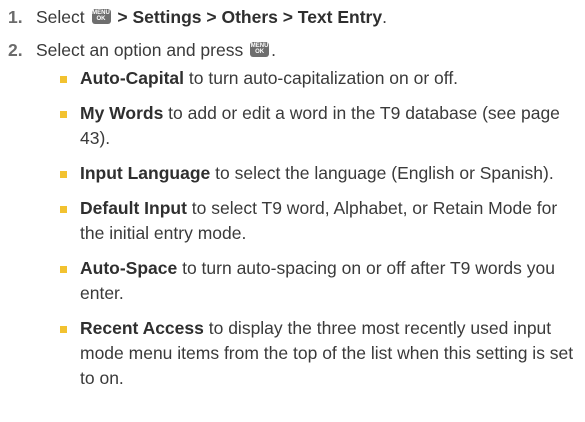 Image resolution: width=585 pixels, height=422 pixels. What do you see at coordinates (60, 17) in the screenshot?
I see `step-prefix: Select` at bounding box center [60, 17].